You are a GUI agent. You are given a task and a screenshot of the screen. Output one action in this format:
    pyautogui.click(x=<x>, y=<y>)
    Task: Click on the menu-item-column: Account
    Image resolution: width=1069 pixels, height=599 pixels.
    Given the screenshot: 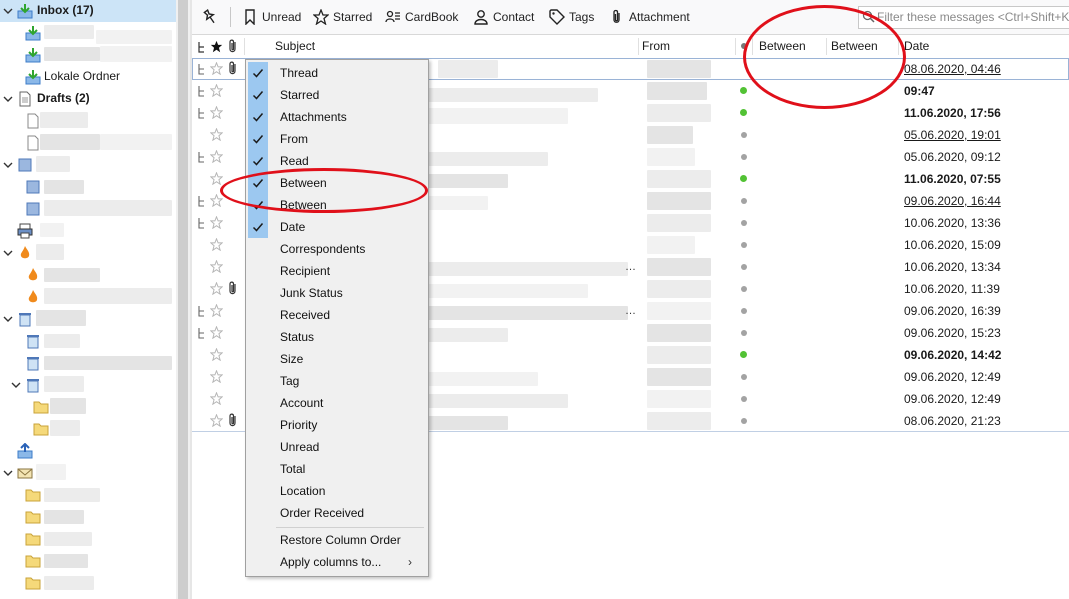 What is the action you would take?
    pyautogui.click(x=337, y=403)
    